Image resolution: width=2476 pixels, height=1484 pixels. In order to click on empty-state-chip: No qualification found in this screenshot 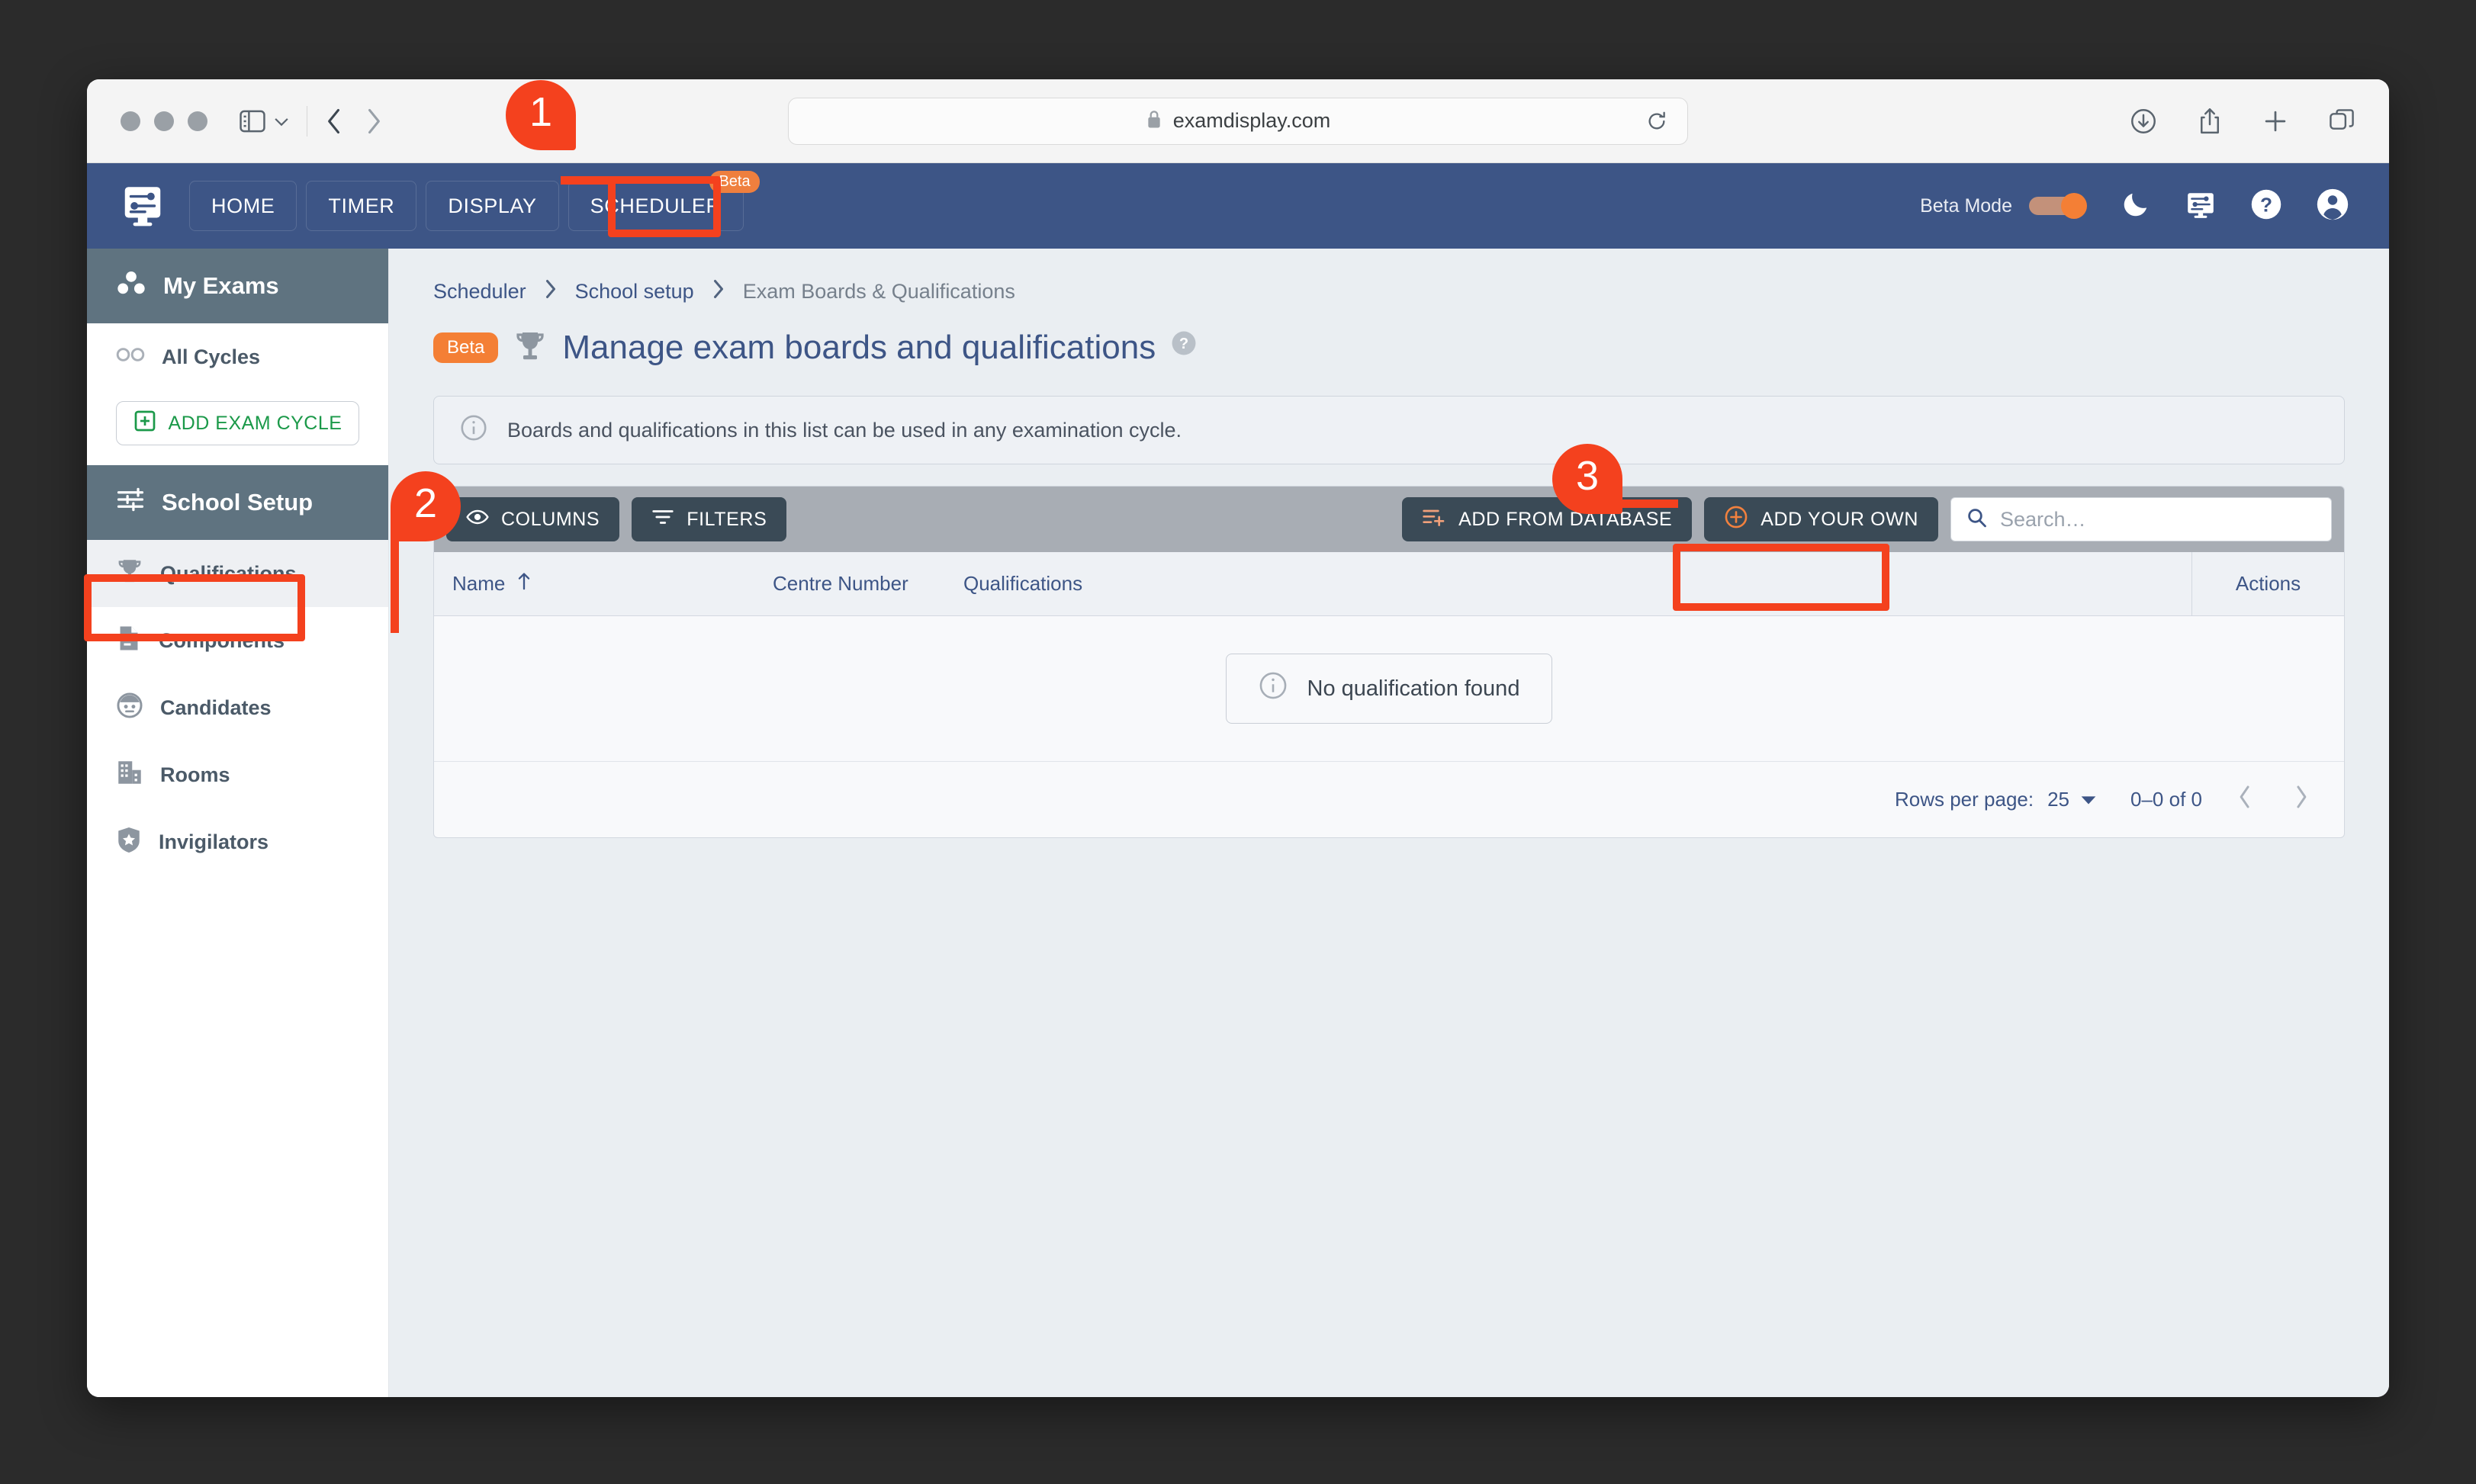, I will do `click(1389, 689)`.